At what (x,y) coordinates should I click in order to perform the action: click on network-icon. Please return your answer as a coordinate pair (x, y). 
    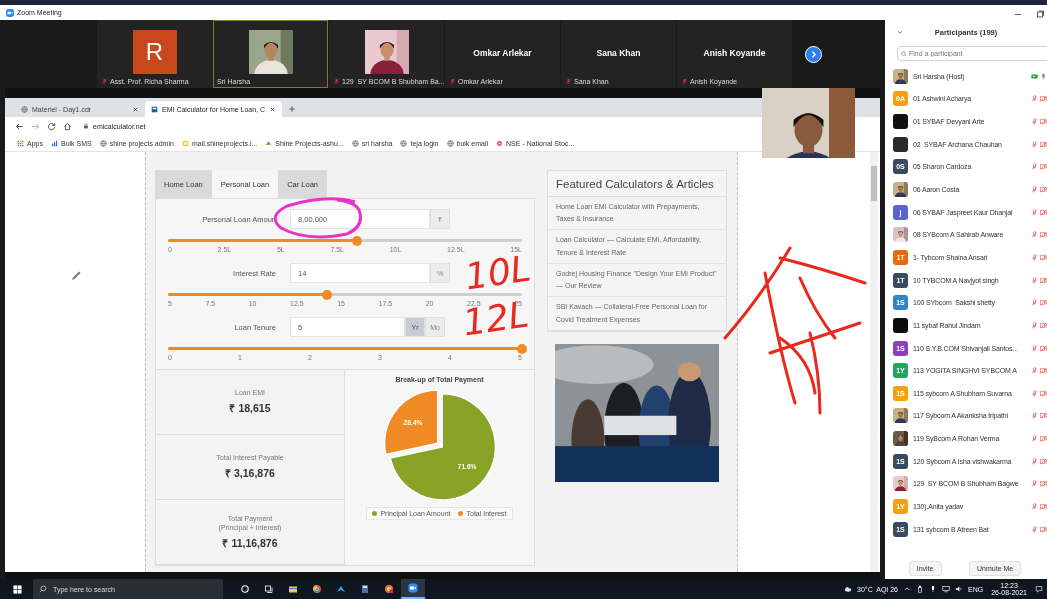
    Looking at the image, I should click on (946, 589).